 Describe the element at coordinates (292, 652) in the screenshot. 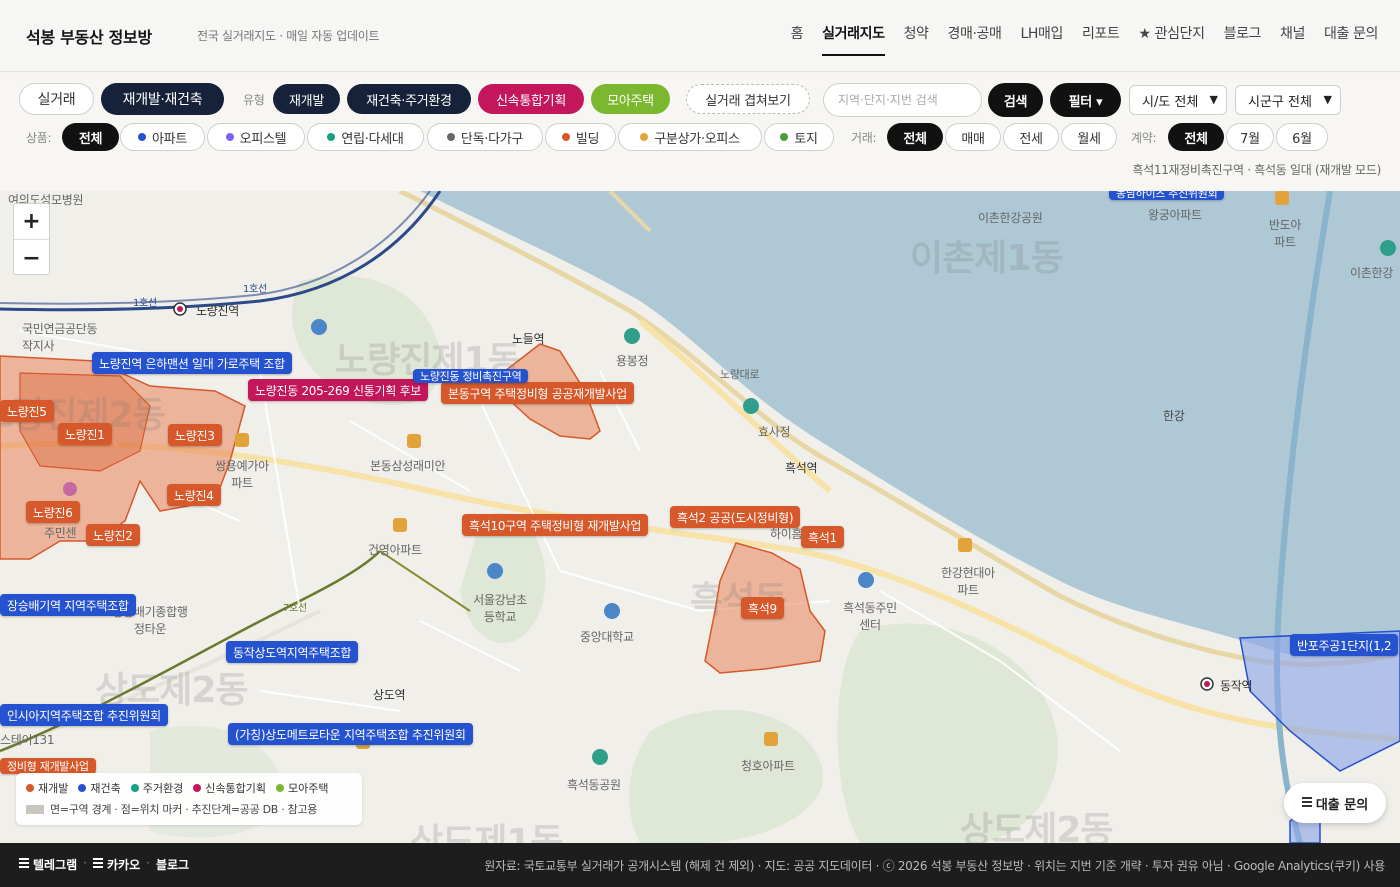

I see `zone-tag: 동작상도역지역주택조합` at that location.